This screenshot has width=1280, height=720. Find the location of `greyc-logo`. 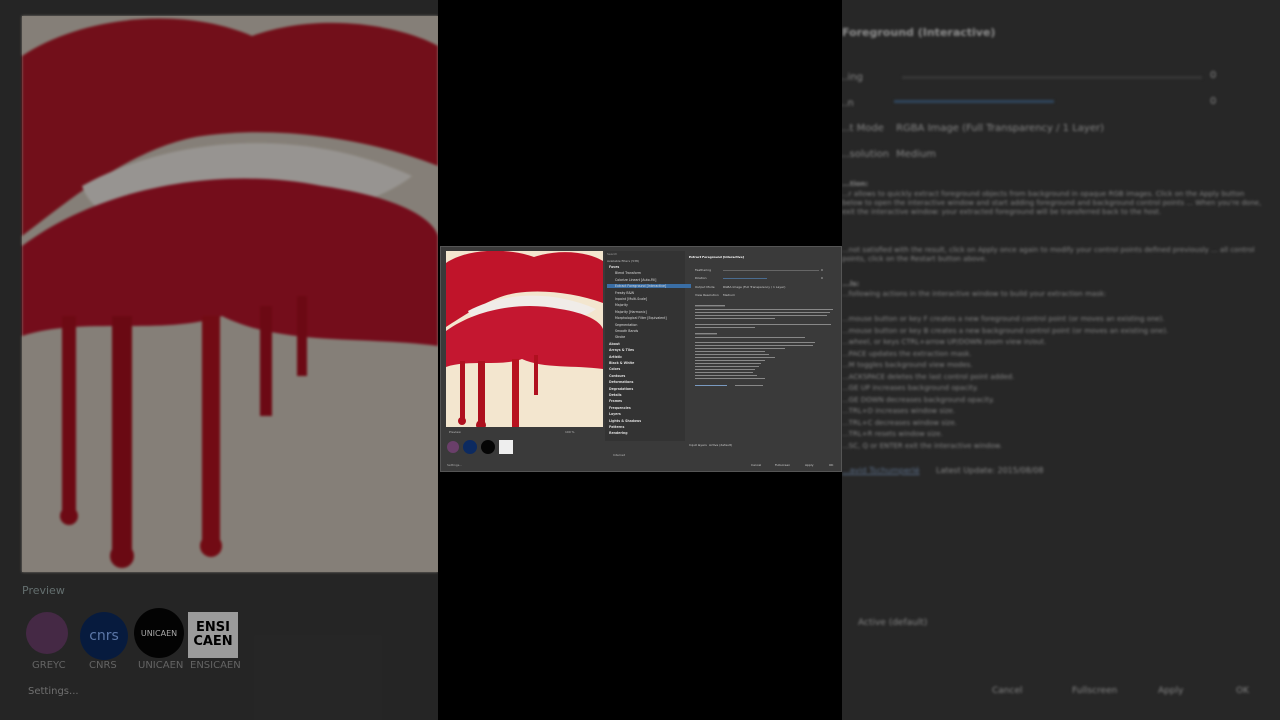

greyc-logo is located at coordinates (47, 633).